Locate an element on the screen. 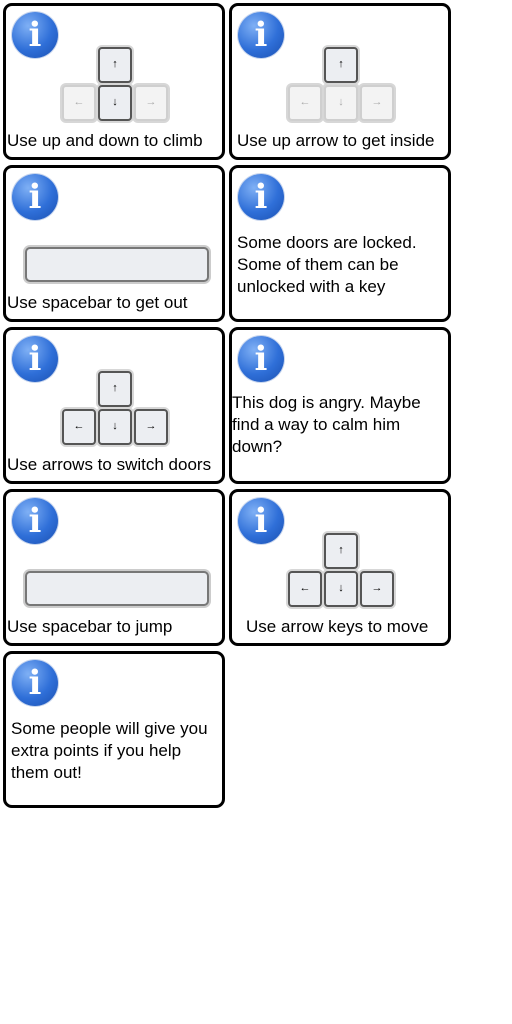 This screenshot has width=512, height=1024. tip-card-climb: i ↑ ← ↓ → Use up and down to climb is located at coordinates (114, 81).